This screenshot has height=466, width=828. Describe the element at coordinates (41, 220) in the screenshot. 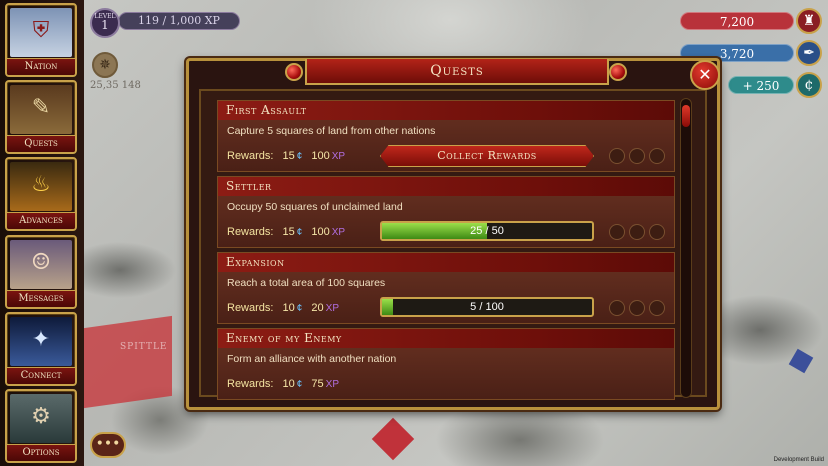

I see `sidebar-item-label: Advances` at that location.